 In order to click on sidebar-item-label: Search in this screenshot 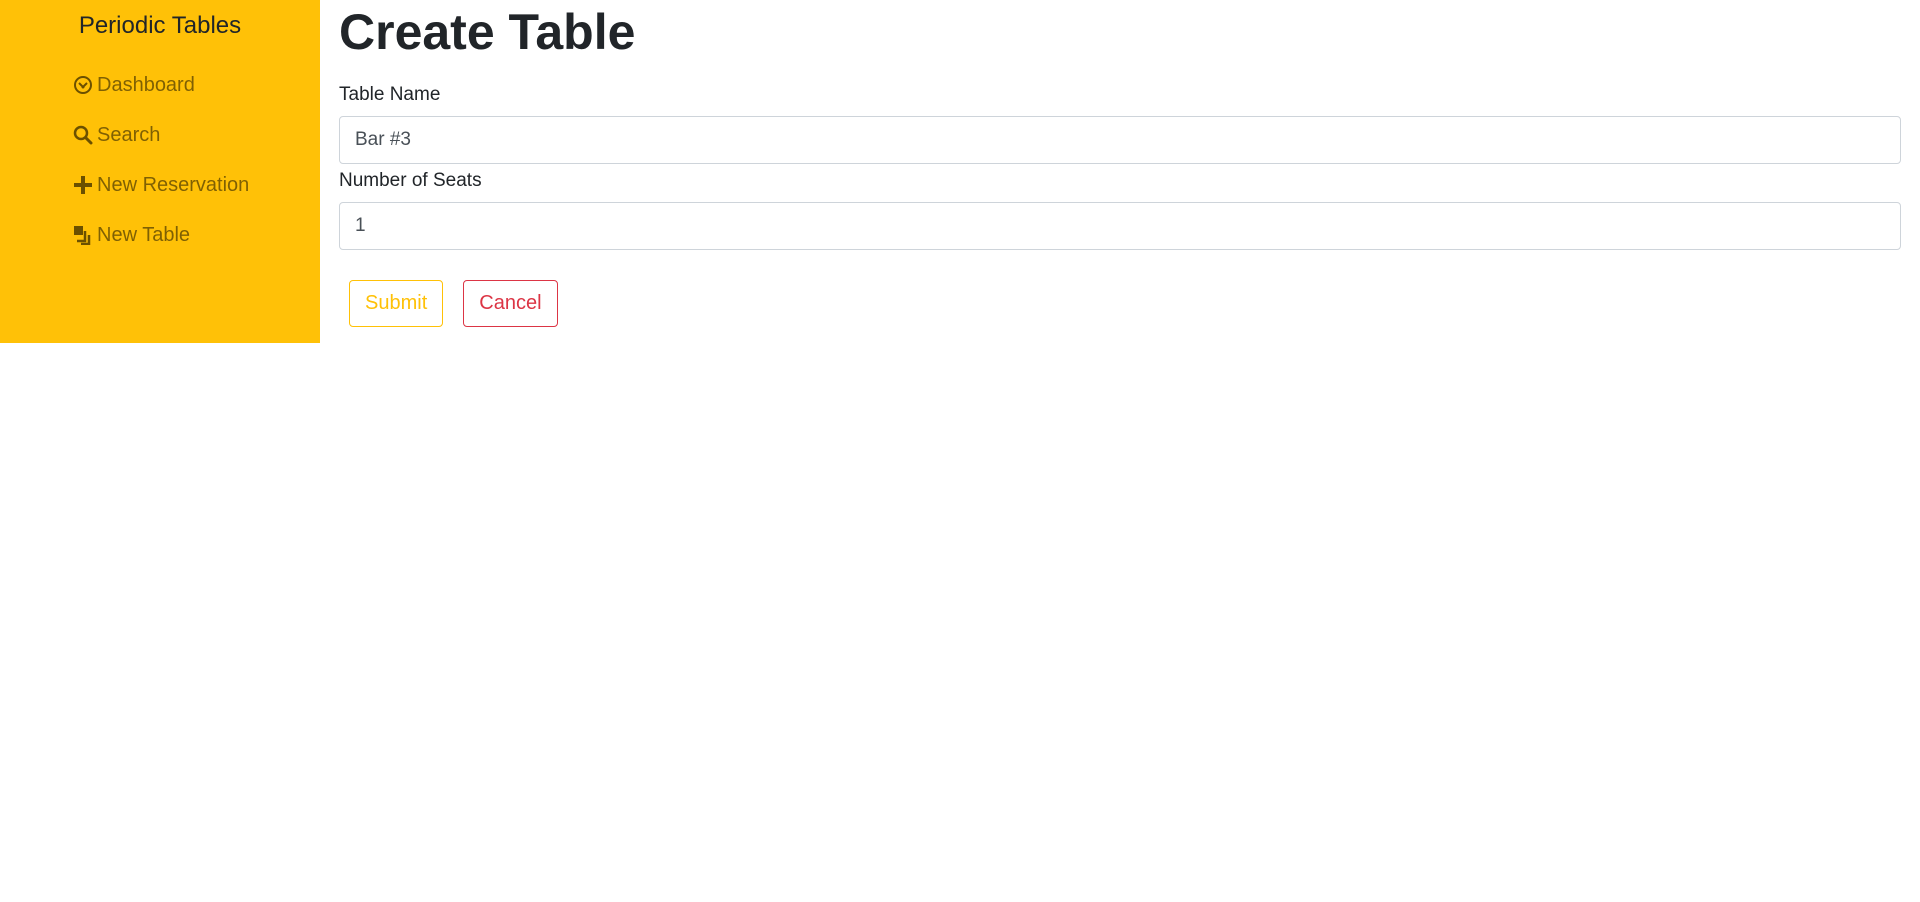, I will do `click(129, 134)`.